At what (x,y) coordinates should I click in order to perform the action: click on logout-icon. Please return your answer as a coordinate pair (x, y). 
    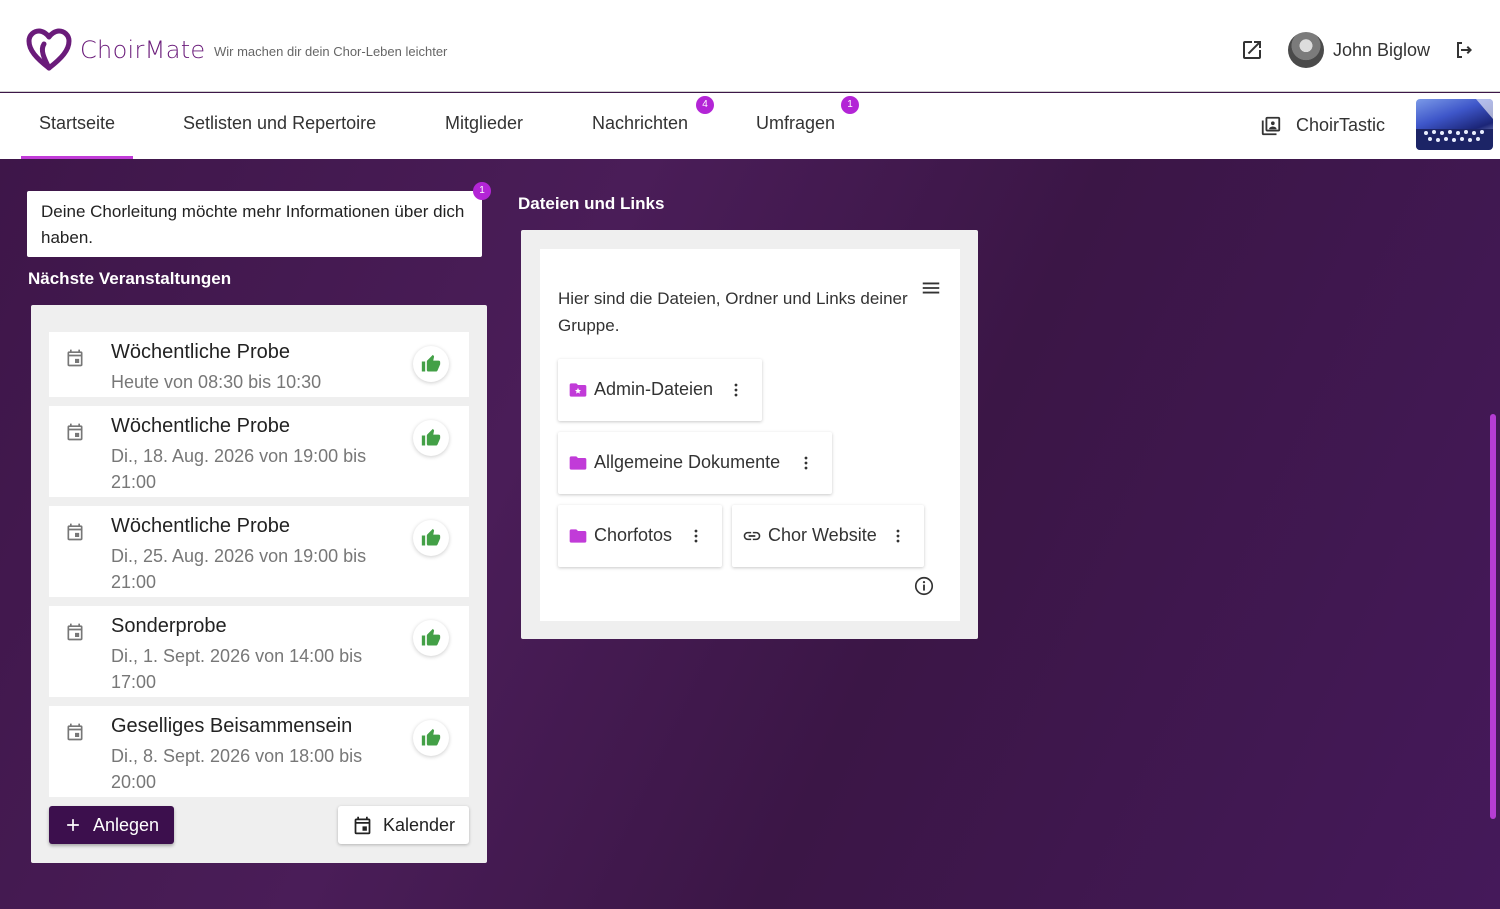
    Looking at the image, I should click on (1464, 50).